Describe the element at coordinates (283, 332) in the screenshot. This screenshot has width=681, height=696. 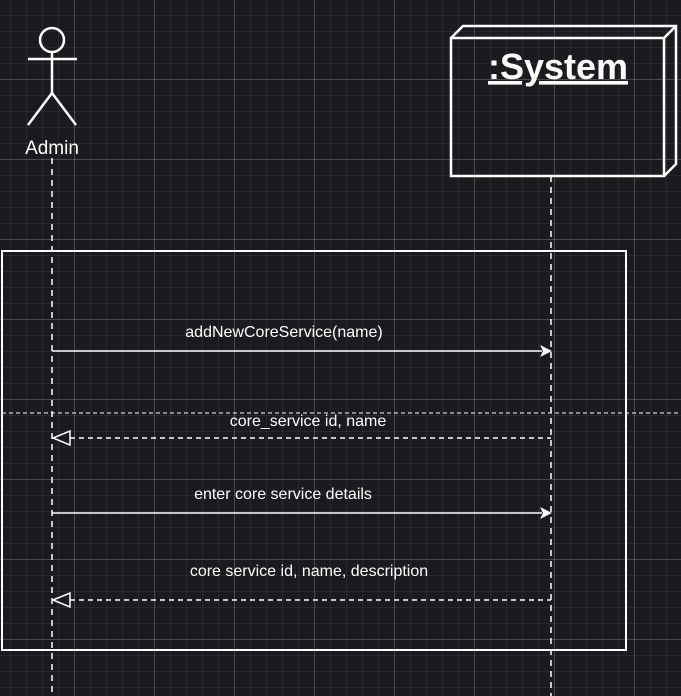
I see `message-label-1: addNewCoreService(name)` at that location.